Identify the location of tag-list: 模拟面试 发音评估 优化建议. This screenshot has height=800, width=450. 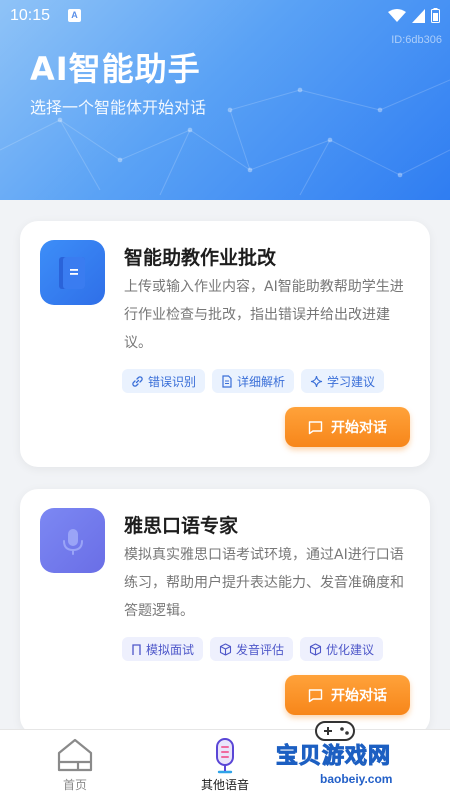
(253, 649).